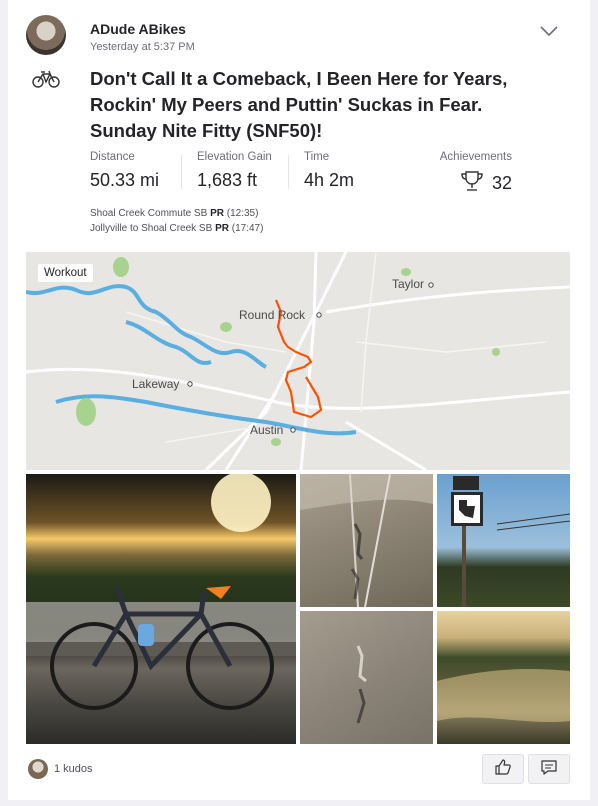 The height and width of the screenshot is (806, 598). I want to click on comment-icon, so click(549, 769).